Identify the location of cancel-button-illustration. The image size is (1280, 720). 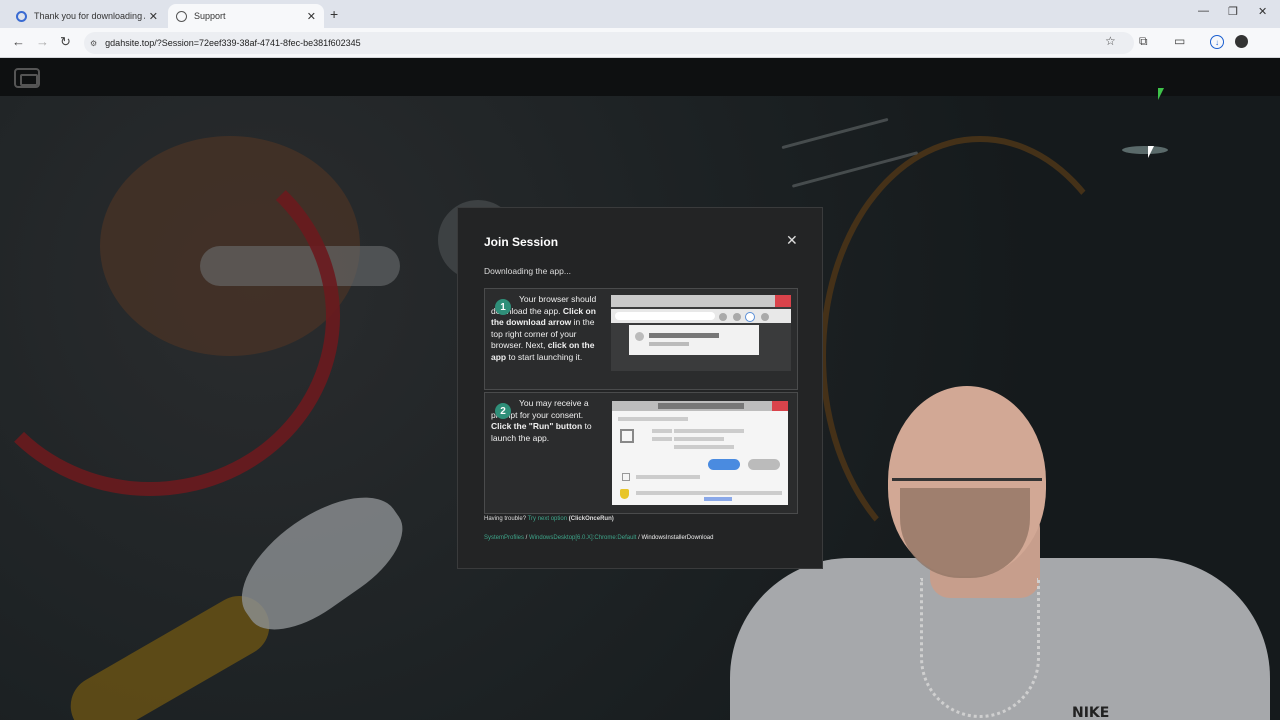
(764, 464).